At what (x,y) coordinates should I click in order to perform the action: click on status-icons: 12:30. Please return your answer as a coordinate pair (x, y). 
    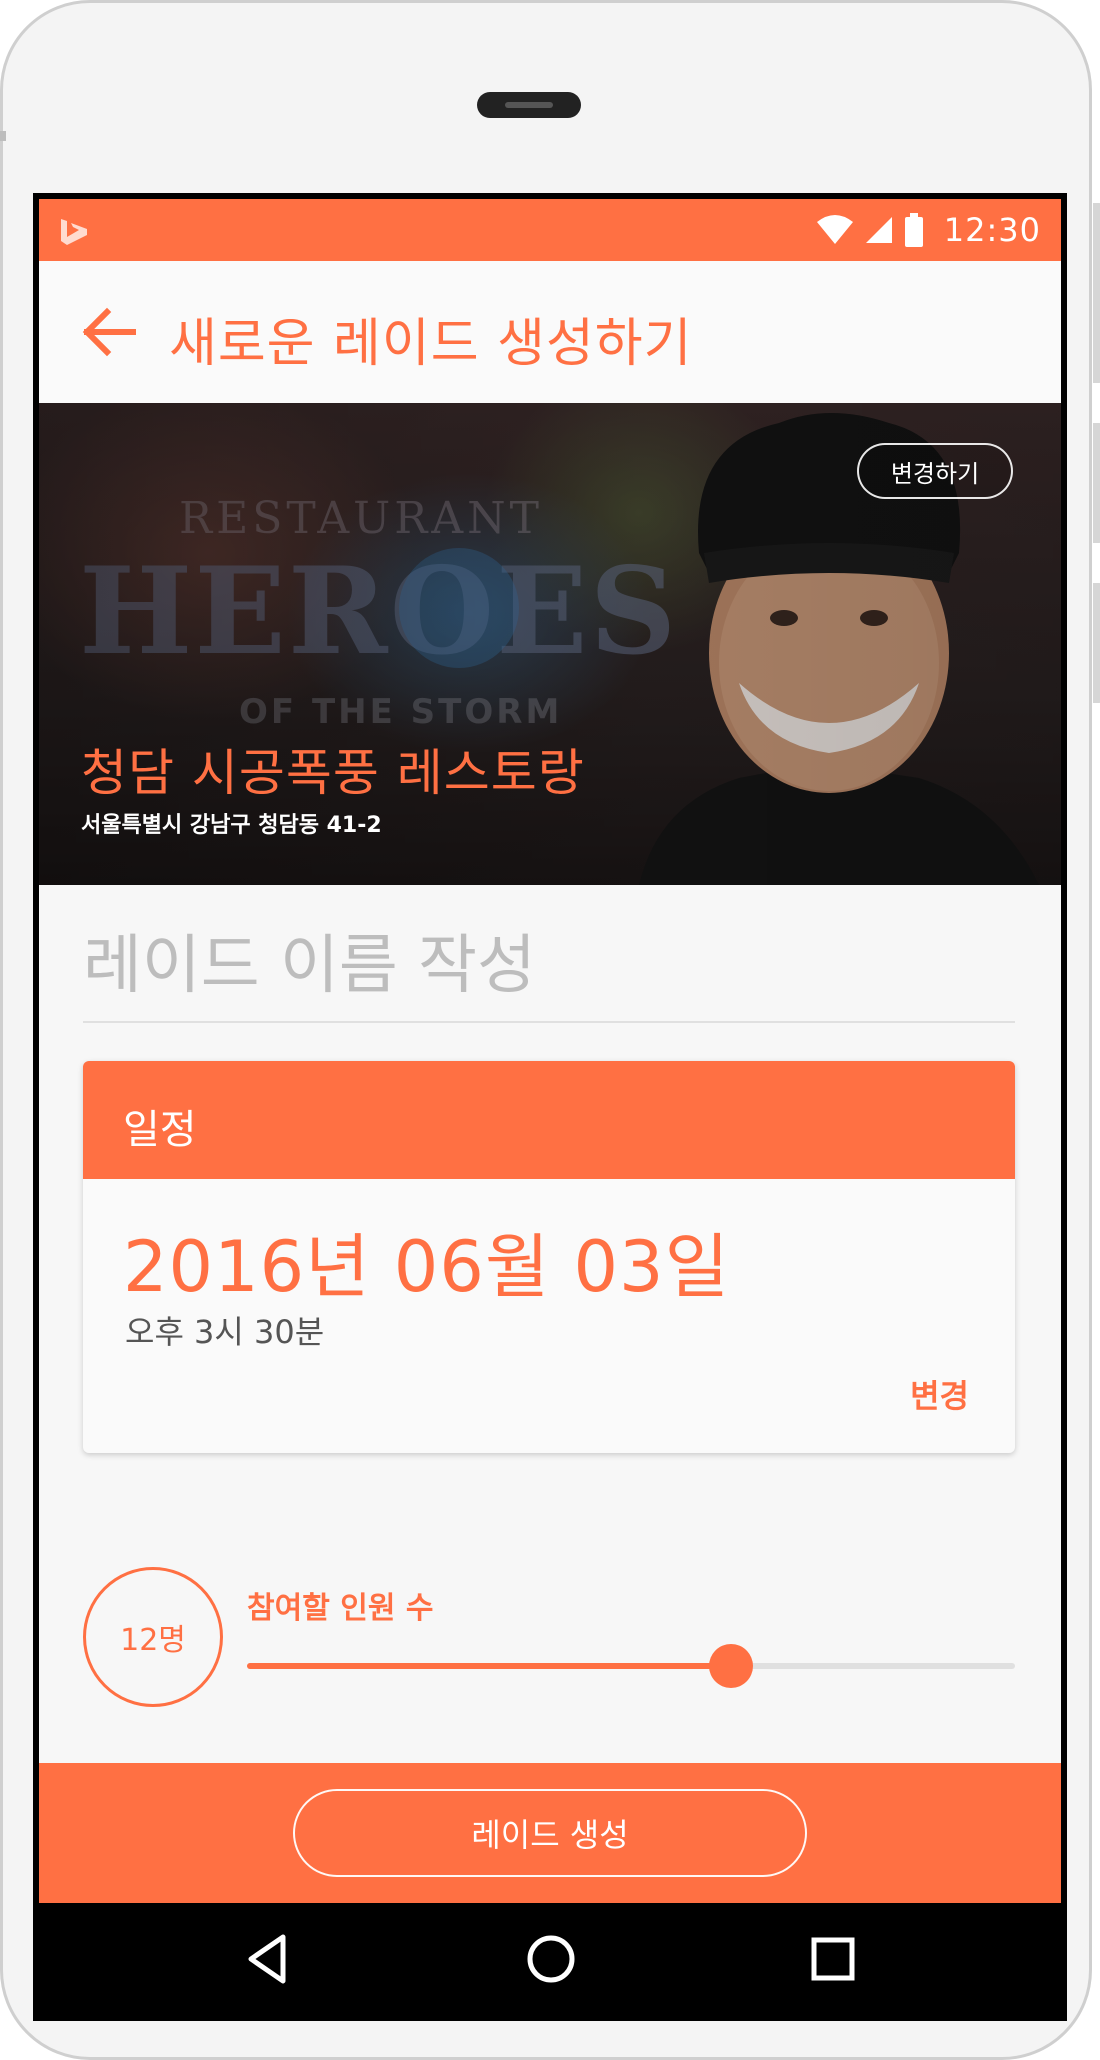
    Looking at the image, I should click on (928, 230).